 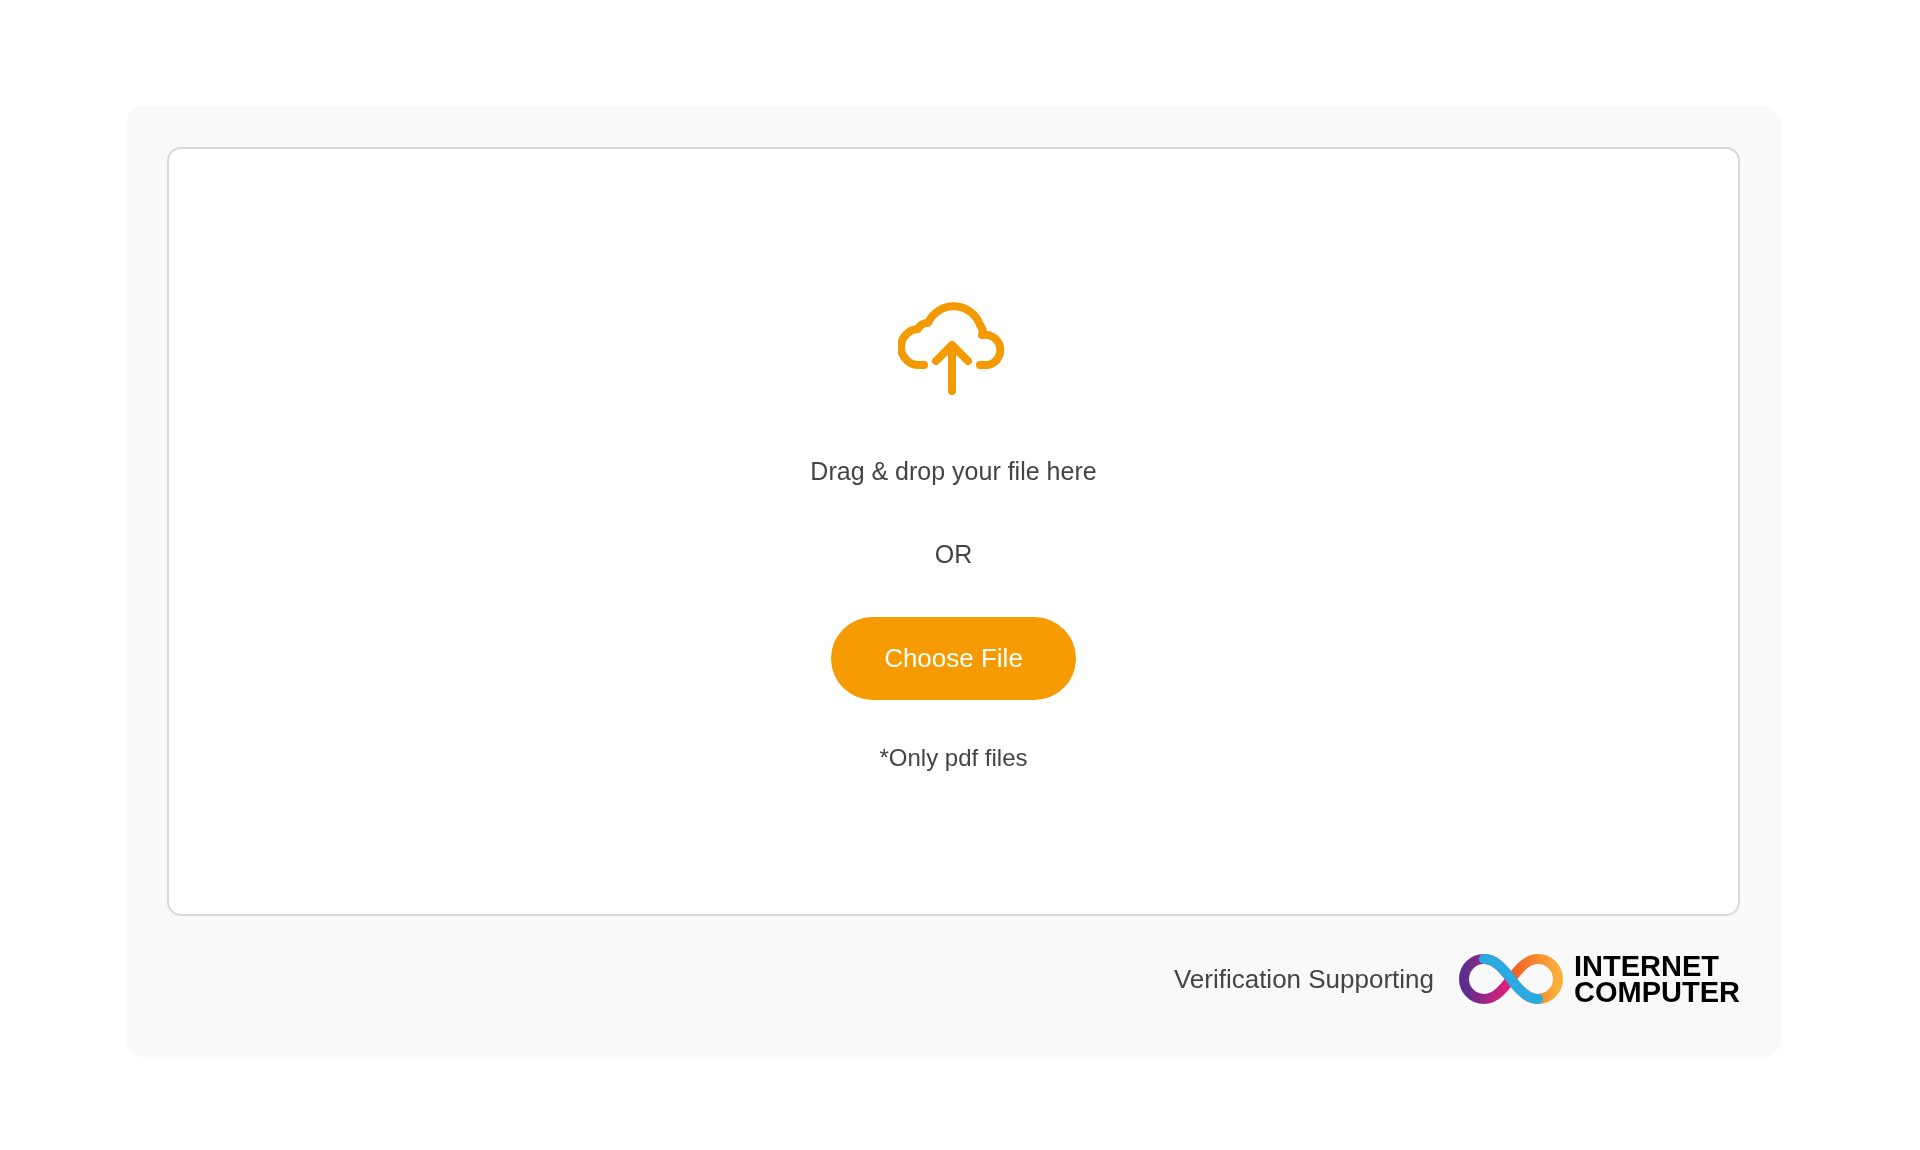 I want to click on file-type-note: *Only pdf files, so click(x=953, y=758).